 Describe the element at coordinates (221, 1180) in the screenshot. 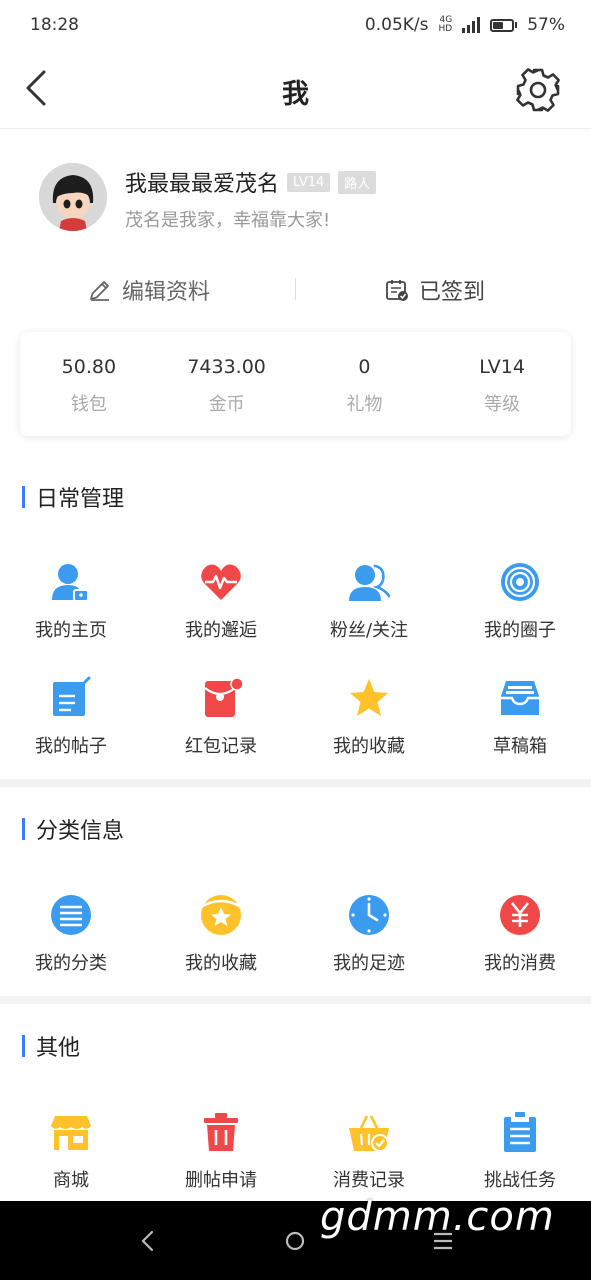

I see `menu-item-label: 删帖申请` at that location.